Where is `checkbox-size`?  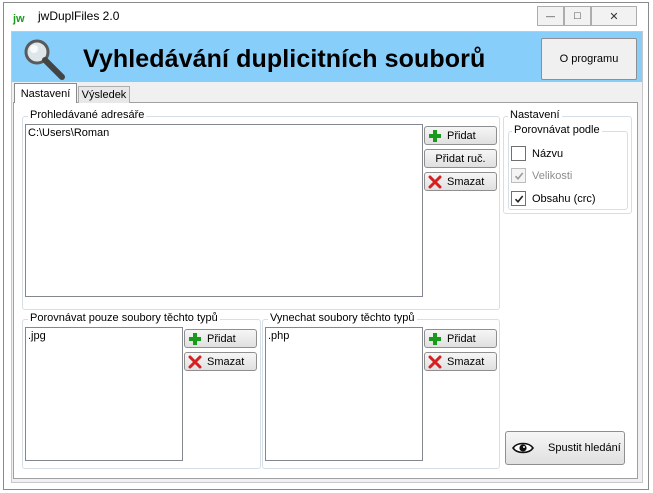 checkbox-size is located at coordinates (518, 175).